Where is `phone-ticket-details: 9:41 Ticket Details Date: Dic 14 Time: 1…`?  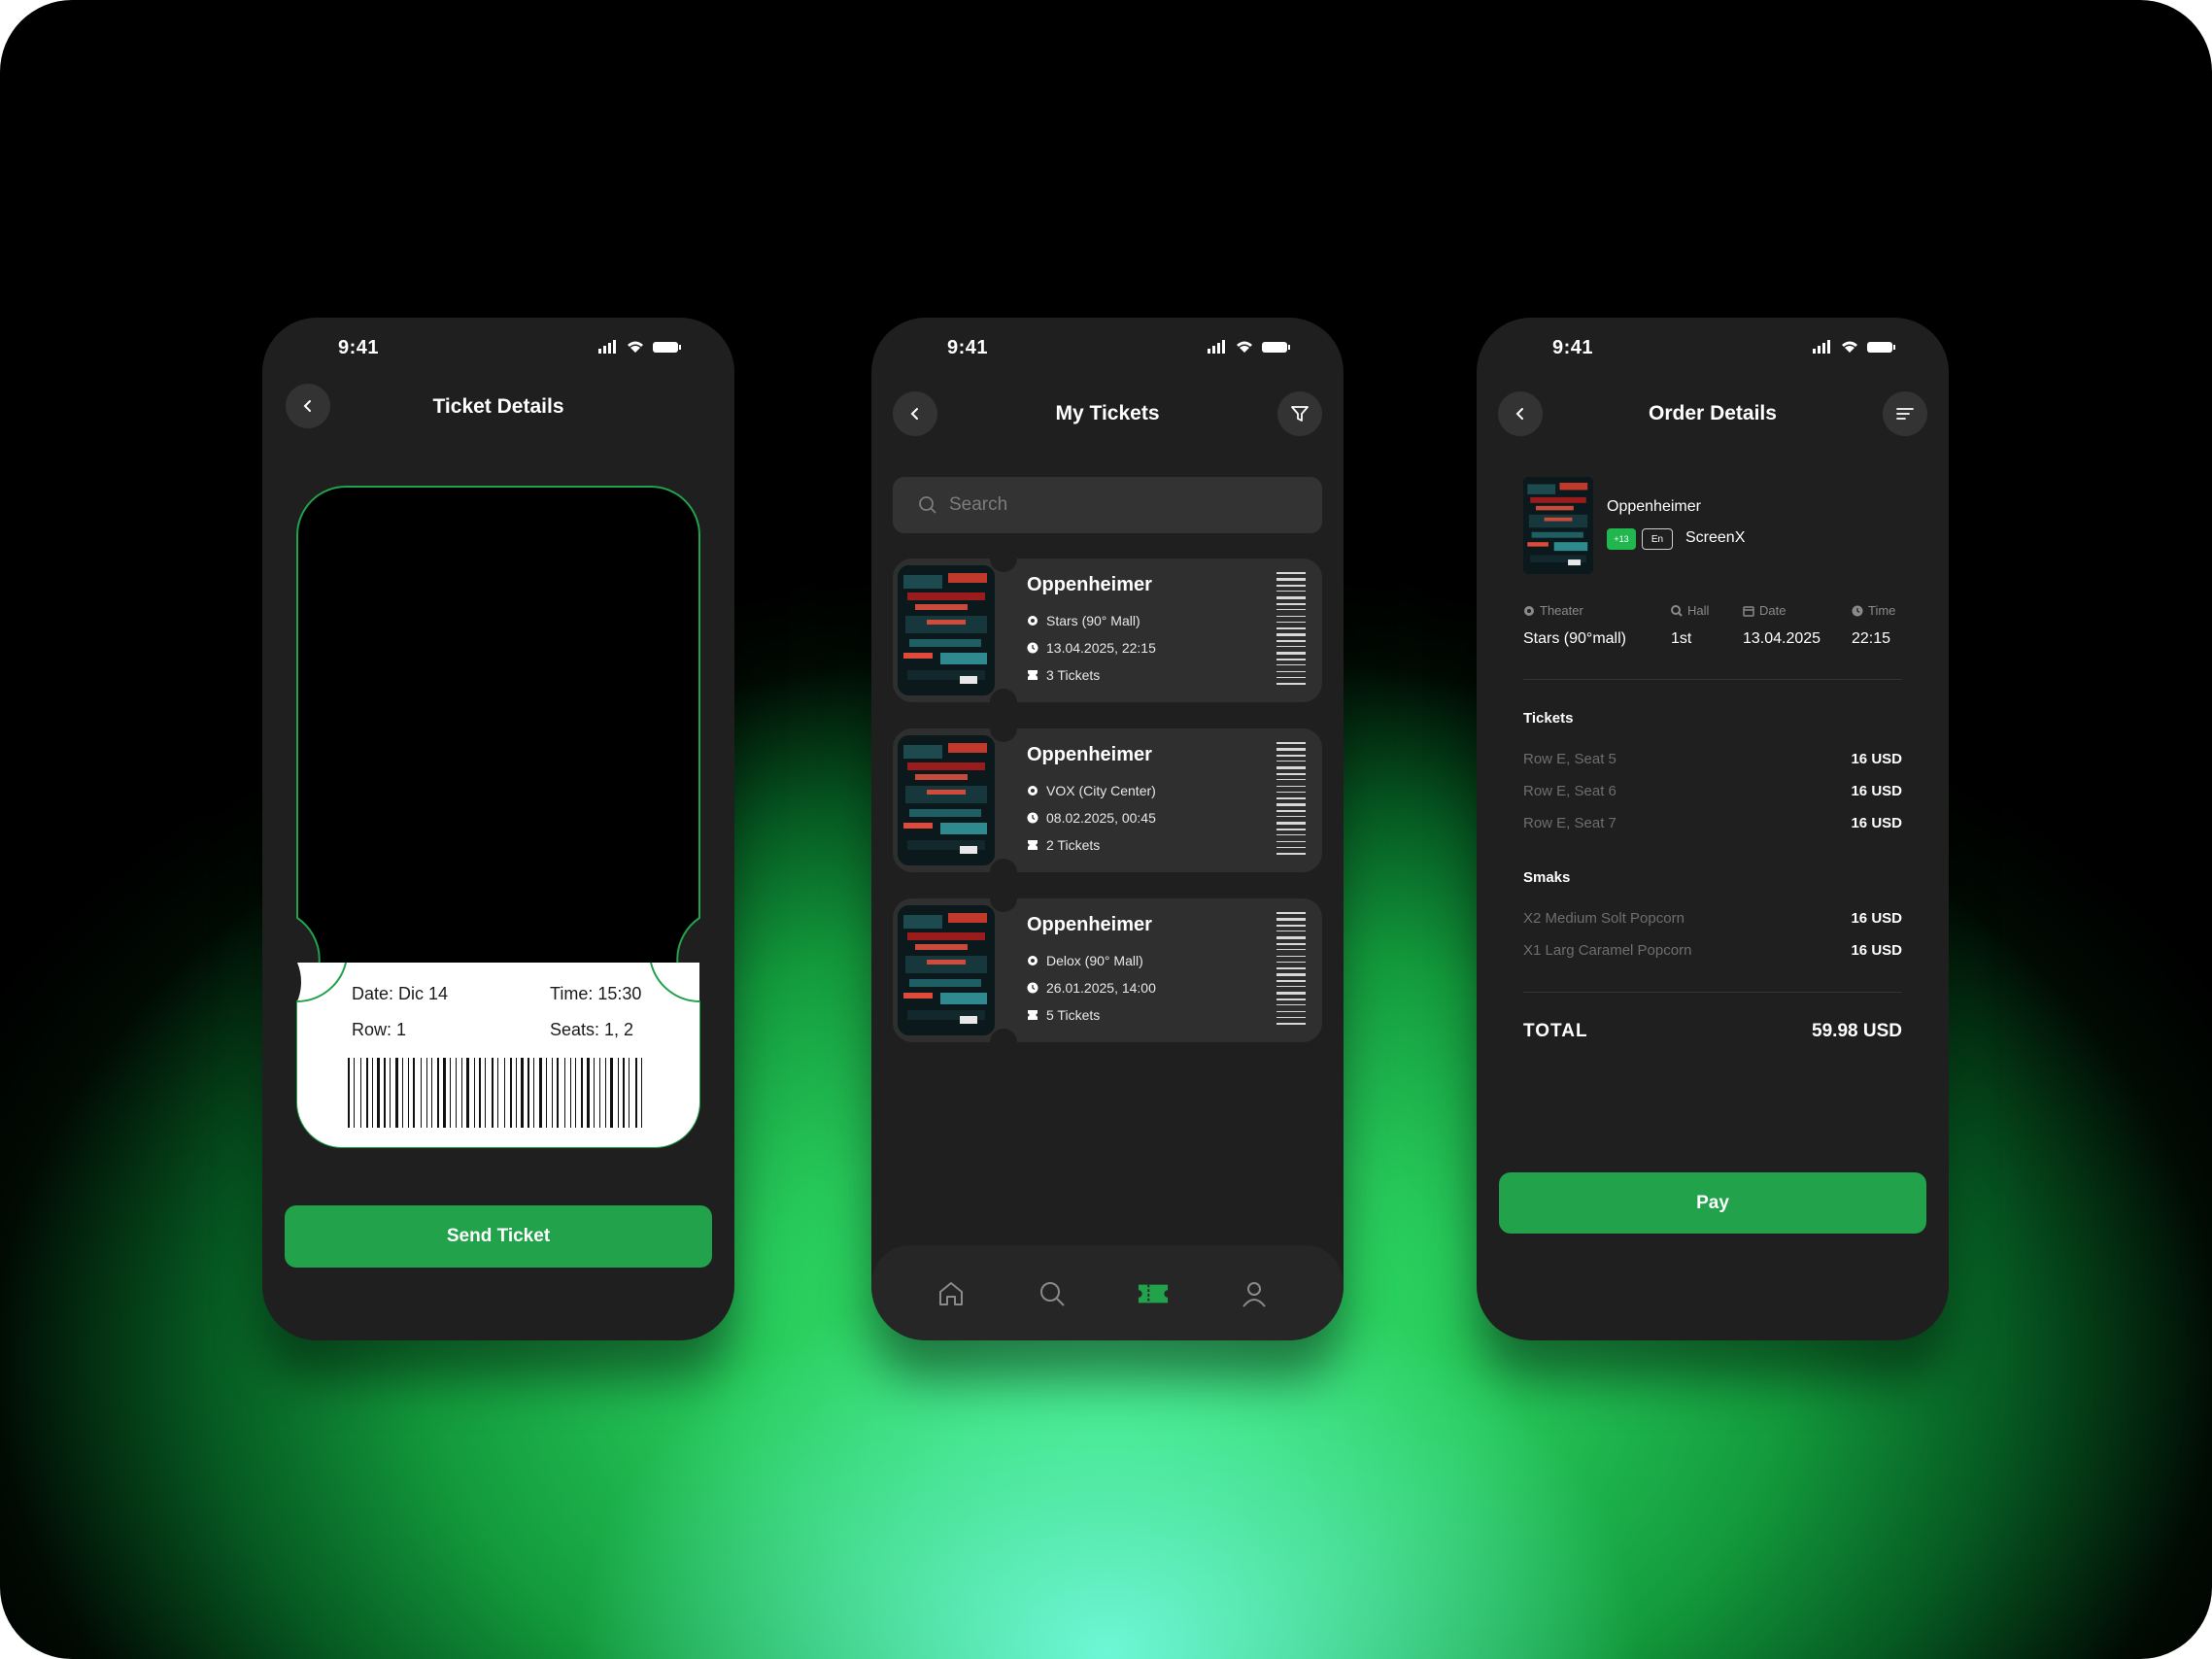
phone-ticket-details: 9:41 Ticket Details Date: Dic 14 Time: 1… is located at coordinates (498, 829).